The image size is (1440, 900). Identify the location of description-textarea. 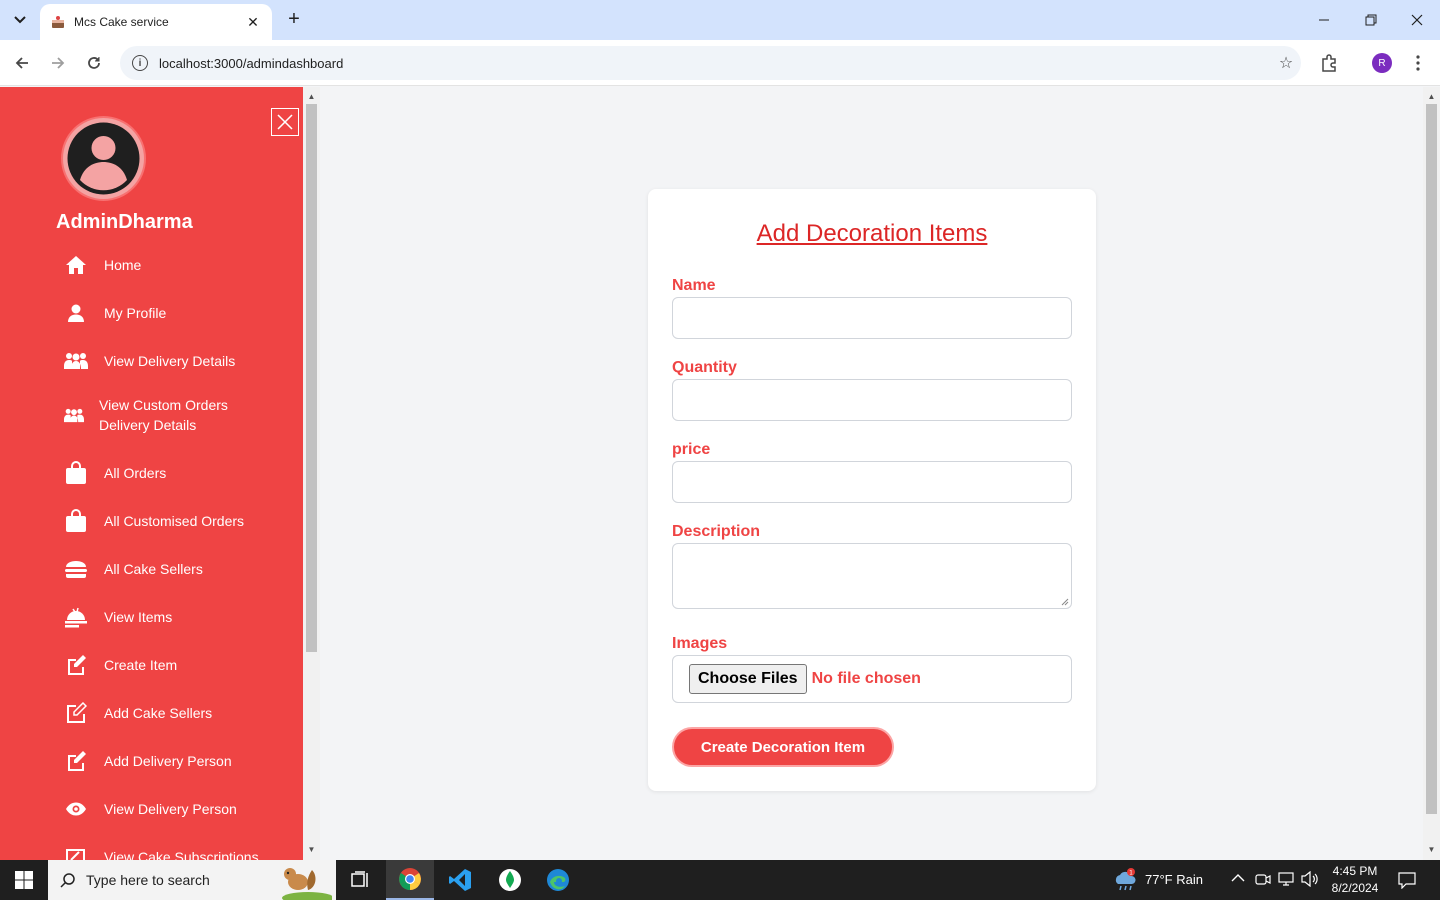
(872, 576).